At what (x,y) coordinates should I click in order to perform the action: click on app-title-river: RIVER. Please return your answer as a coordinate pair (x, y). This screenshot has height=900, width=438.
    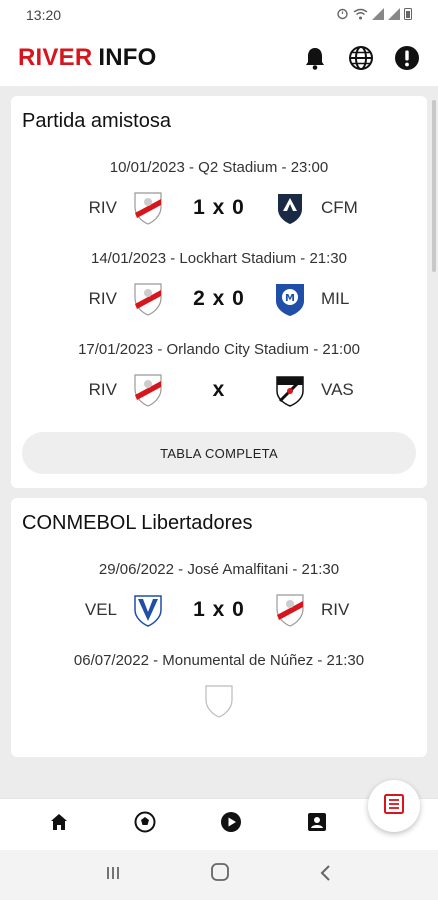
    Looking at the image, I should click on (55, 57).